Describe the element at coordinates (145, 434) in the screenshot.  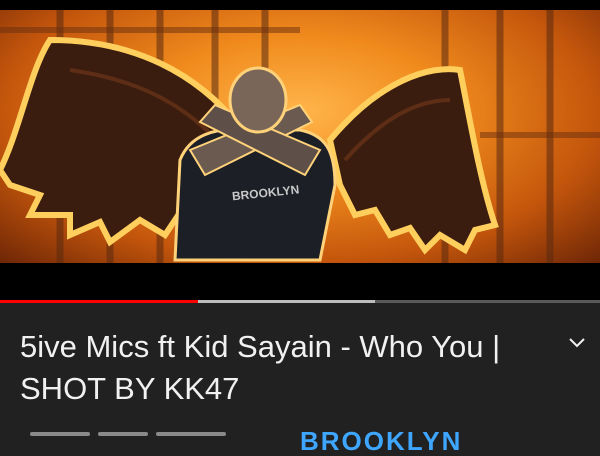
I see `metadata-peek` at that location.